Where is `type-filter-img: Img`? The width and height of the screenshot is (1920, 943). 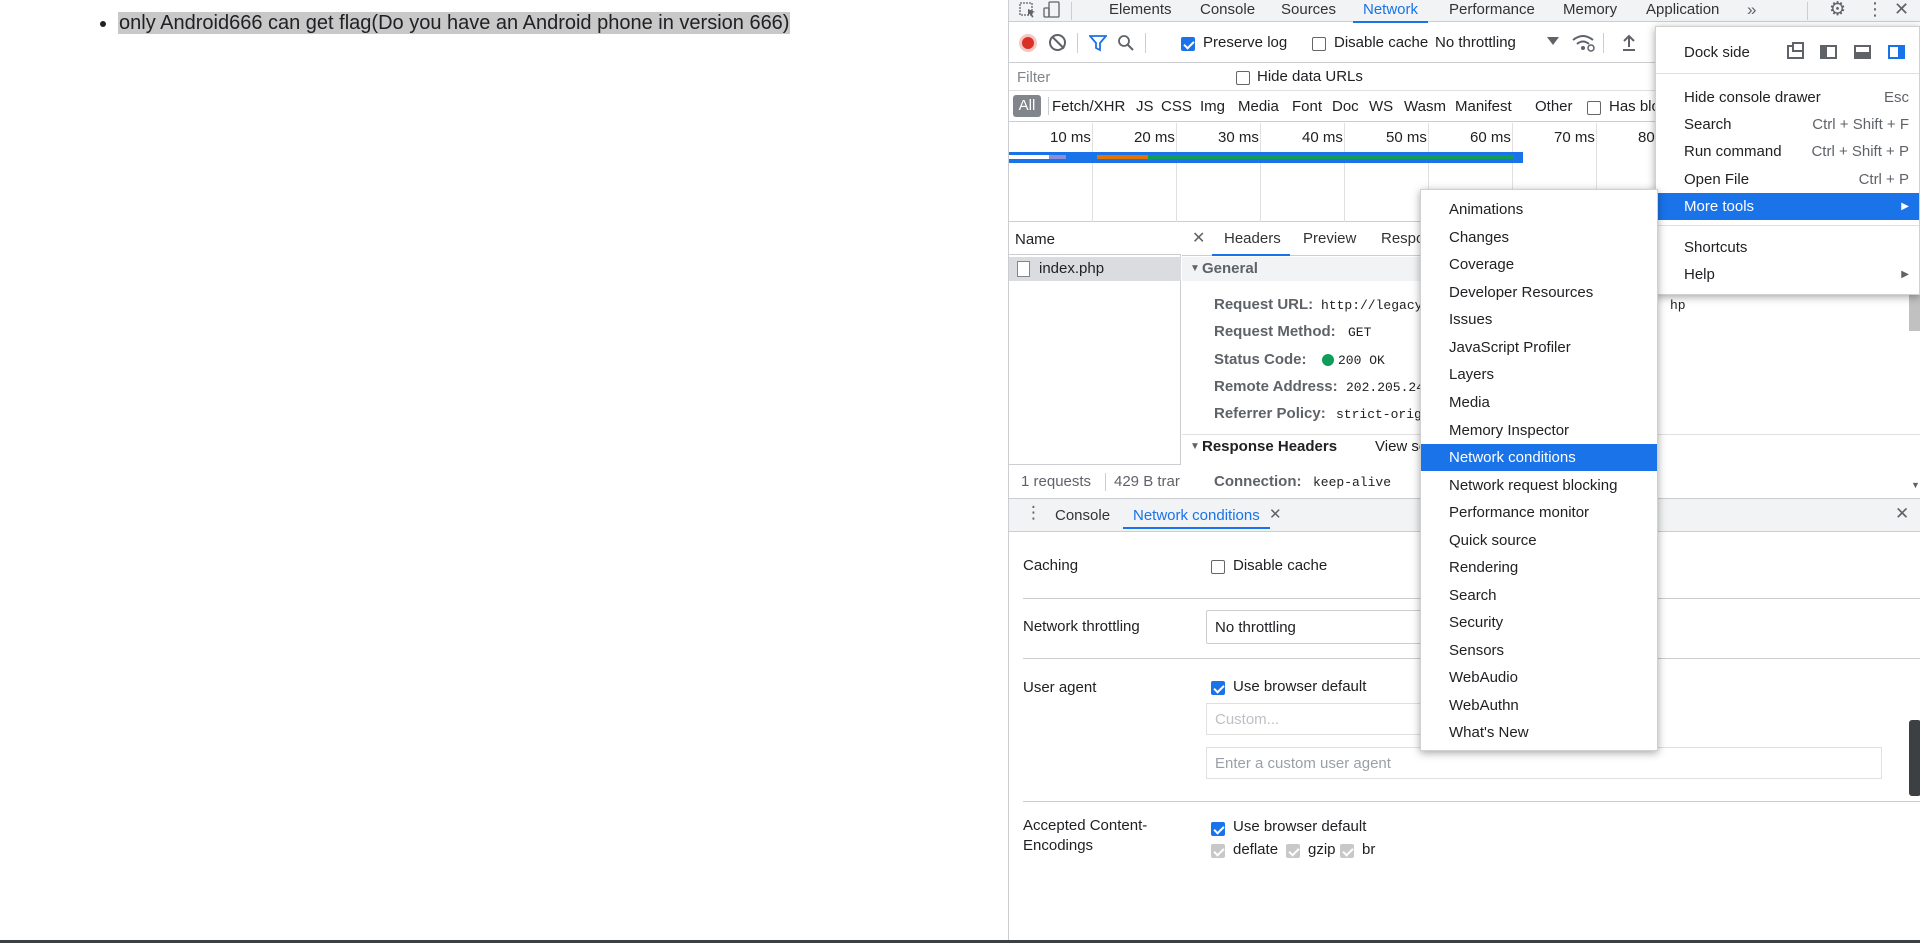
type-filter-img: Img is located at coordinates (1212, 106).